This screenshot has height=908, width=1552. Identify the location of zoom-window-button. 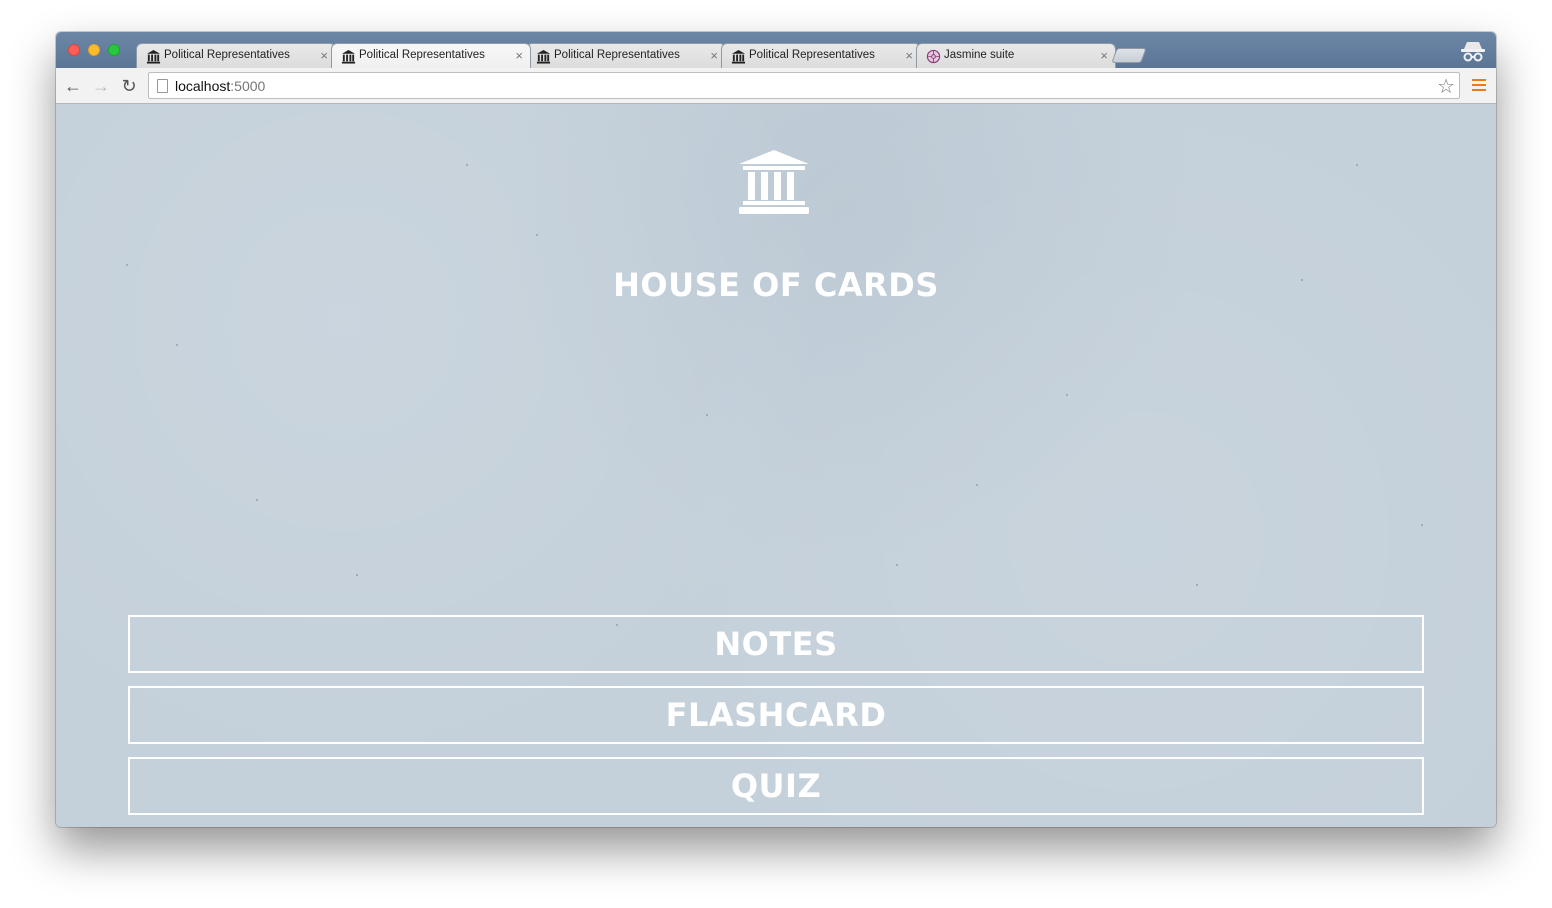
(114, 50).